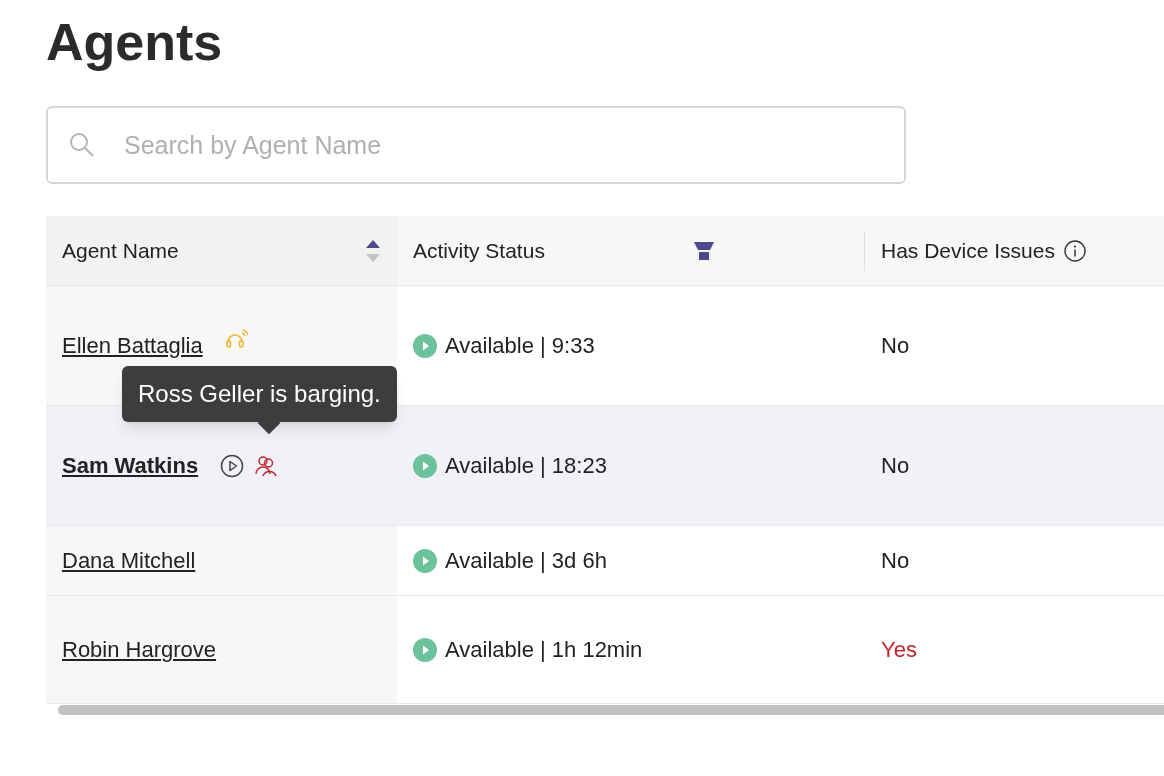  Describe the element at coordinates (259, 394) in the screenshot. I see `tooltip: Ross Geller is barging.` at that location.